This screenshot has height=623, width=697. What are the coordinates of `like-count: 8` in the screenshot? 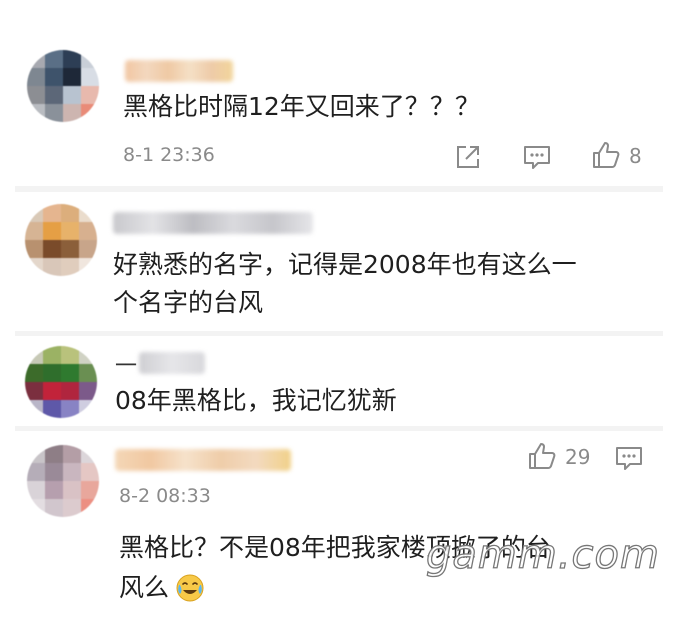 It's located at (635, 156).